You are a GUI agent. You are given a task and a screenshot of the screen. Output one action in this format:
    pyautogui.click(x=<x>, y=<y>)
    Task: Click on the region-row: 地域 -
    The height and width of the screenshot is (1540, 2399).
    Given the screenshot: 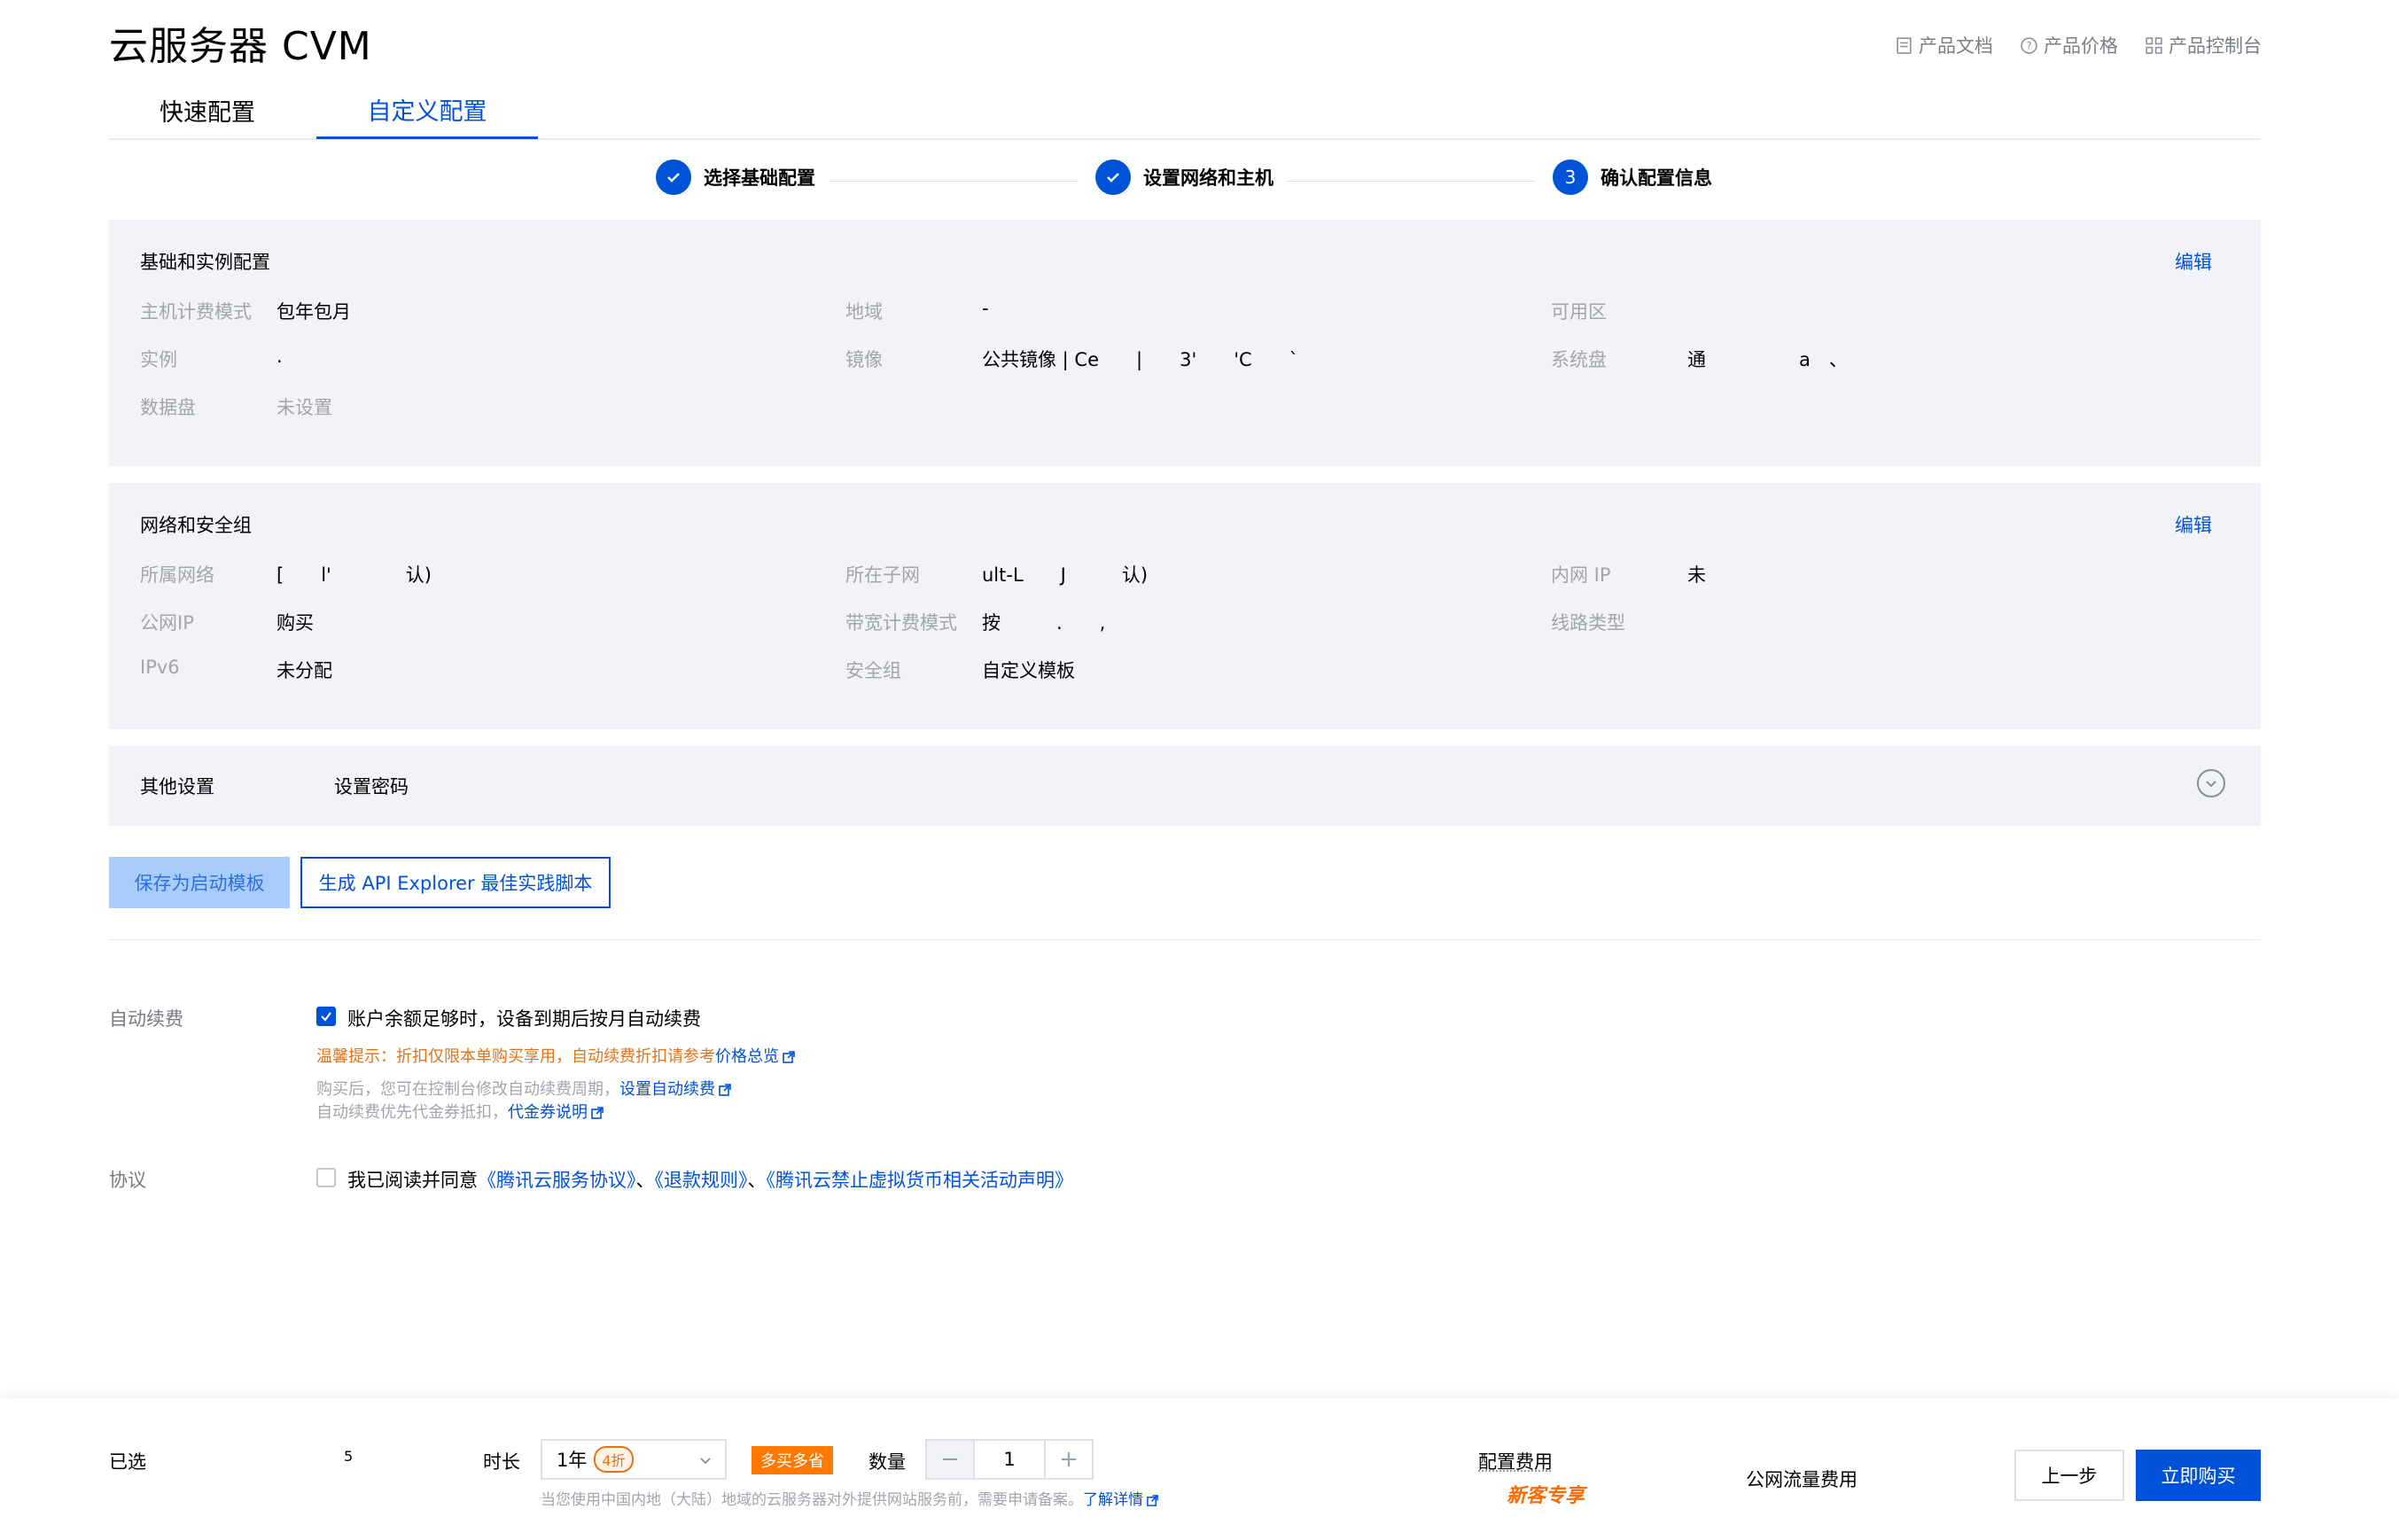 What is the action you would take?
    pyautogui.click(x=917, y=311)
    